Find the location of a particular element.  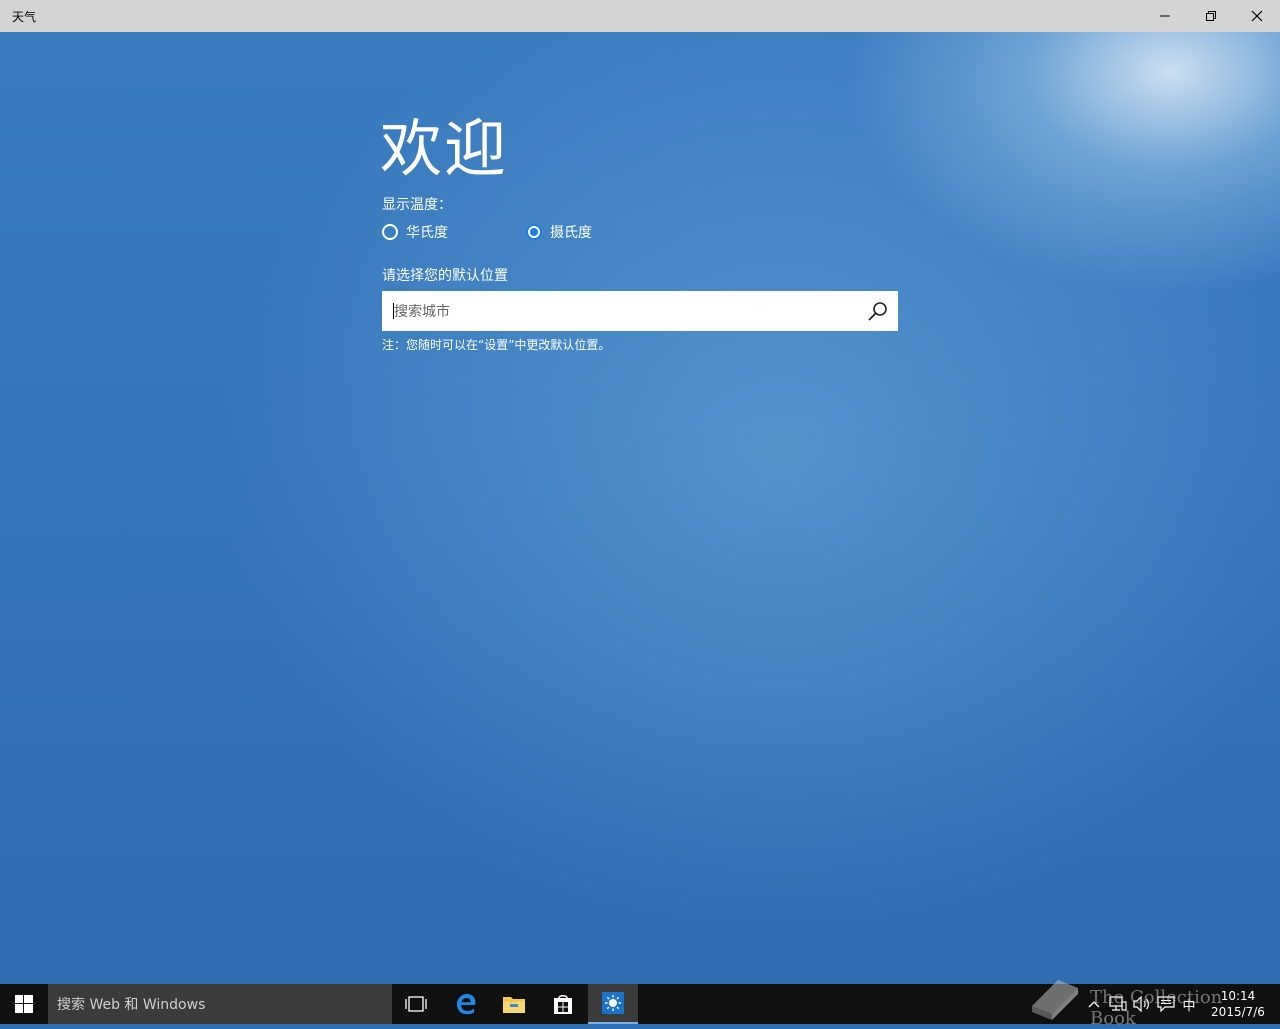

settings-note: 注：您随时可以在“设置”中更改默认位置。 is located at coordinates (496, 345).